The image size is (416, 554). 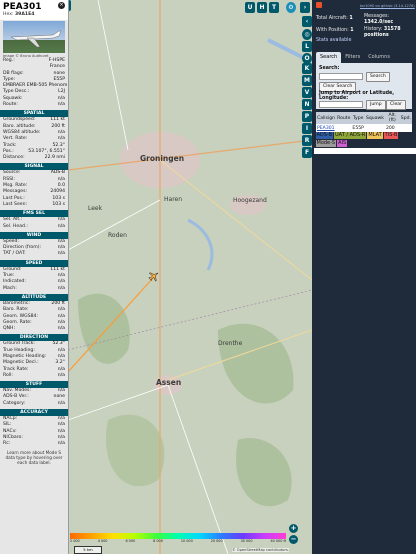 I want to click on expand-sidebar-button: ›, so click(x=305, y=7).